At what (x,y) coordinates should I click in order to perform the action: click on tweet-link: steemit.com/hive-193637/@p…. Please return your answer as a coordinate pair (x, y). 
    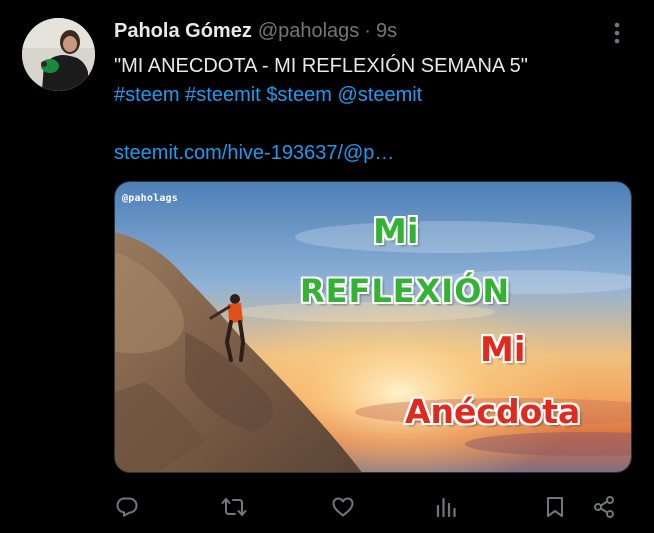
    Looking at the image, I should click on (254, 153).